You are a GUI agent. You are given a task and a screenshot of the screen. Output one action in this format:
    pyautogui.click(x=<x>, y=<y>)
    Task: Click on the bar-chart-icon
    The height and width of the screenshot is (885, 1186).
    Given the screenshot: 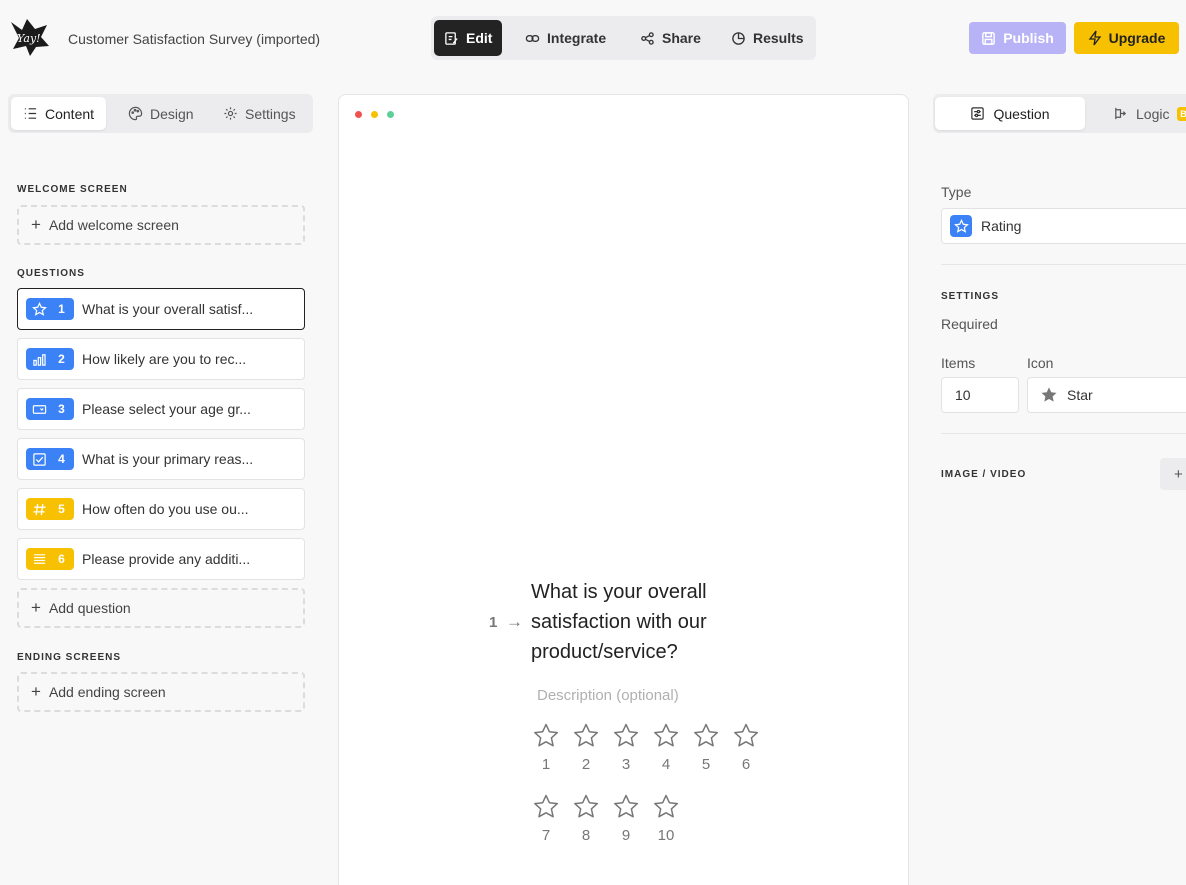 What is the action you would take?
    pyautogui.click(x=39, y=359)
    